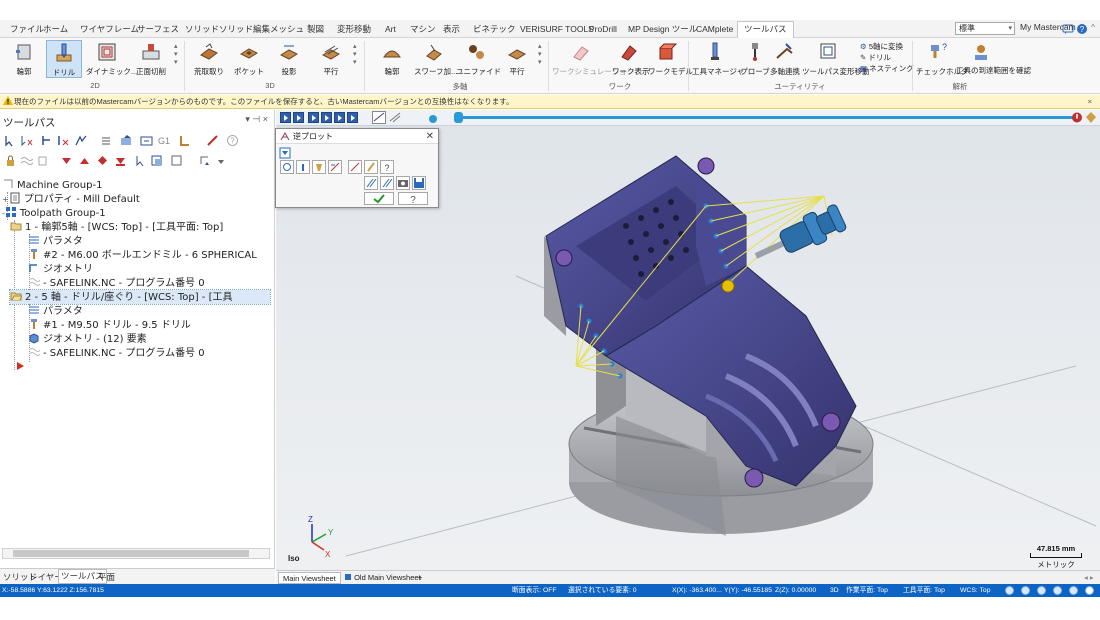 The height and width of the screenshot is (620, 1100). I want to click on multiaxis-link-button: 多軸連携, so click(785, 59).